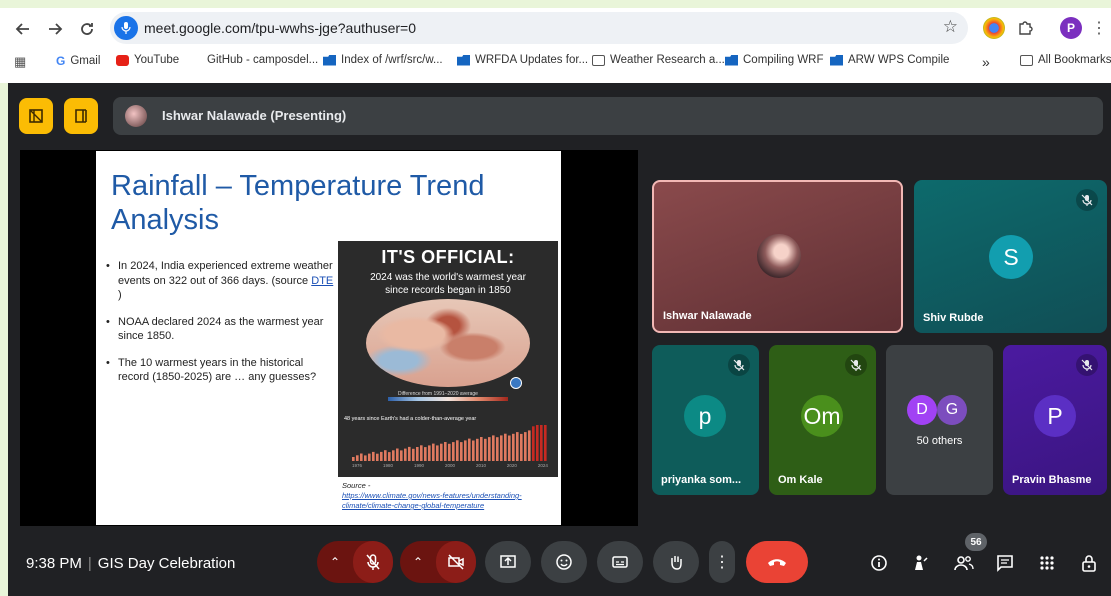  What do you see at coordinates (608, 116) in the screenshot?
I see `presenter-bar: Ishwar Nalawade (Presenting)` at bounding box center [608, 116].